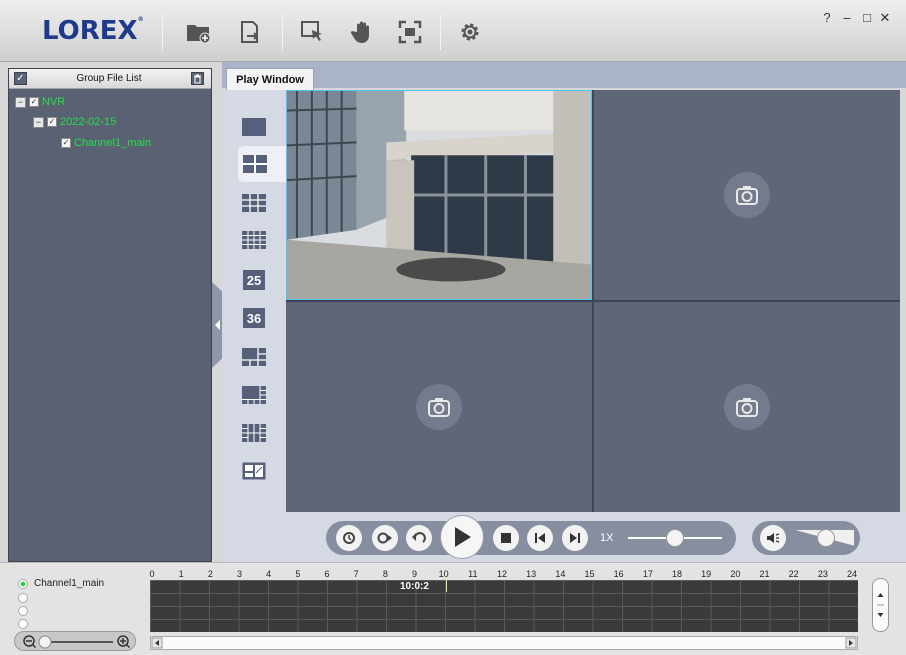 This screenshot has width=906, height=655. I want to click on tab-strip, so click(564, 75).